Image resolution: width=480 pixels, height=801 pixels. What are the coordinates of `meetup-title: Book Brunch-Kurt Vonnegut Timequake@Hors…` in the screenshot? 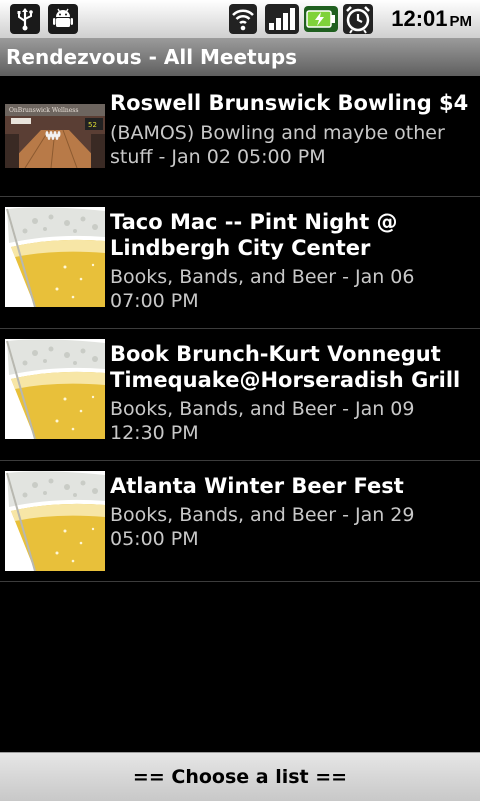 It's located at (285, 367).